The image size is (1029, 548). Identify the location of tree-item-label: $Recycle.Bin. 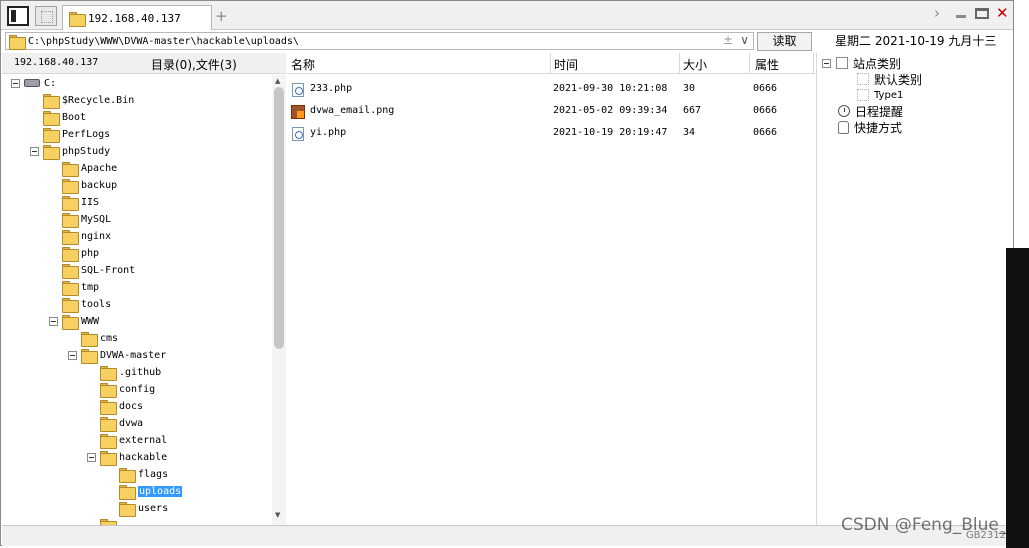
(98, 100).